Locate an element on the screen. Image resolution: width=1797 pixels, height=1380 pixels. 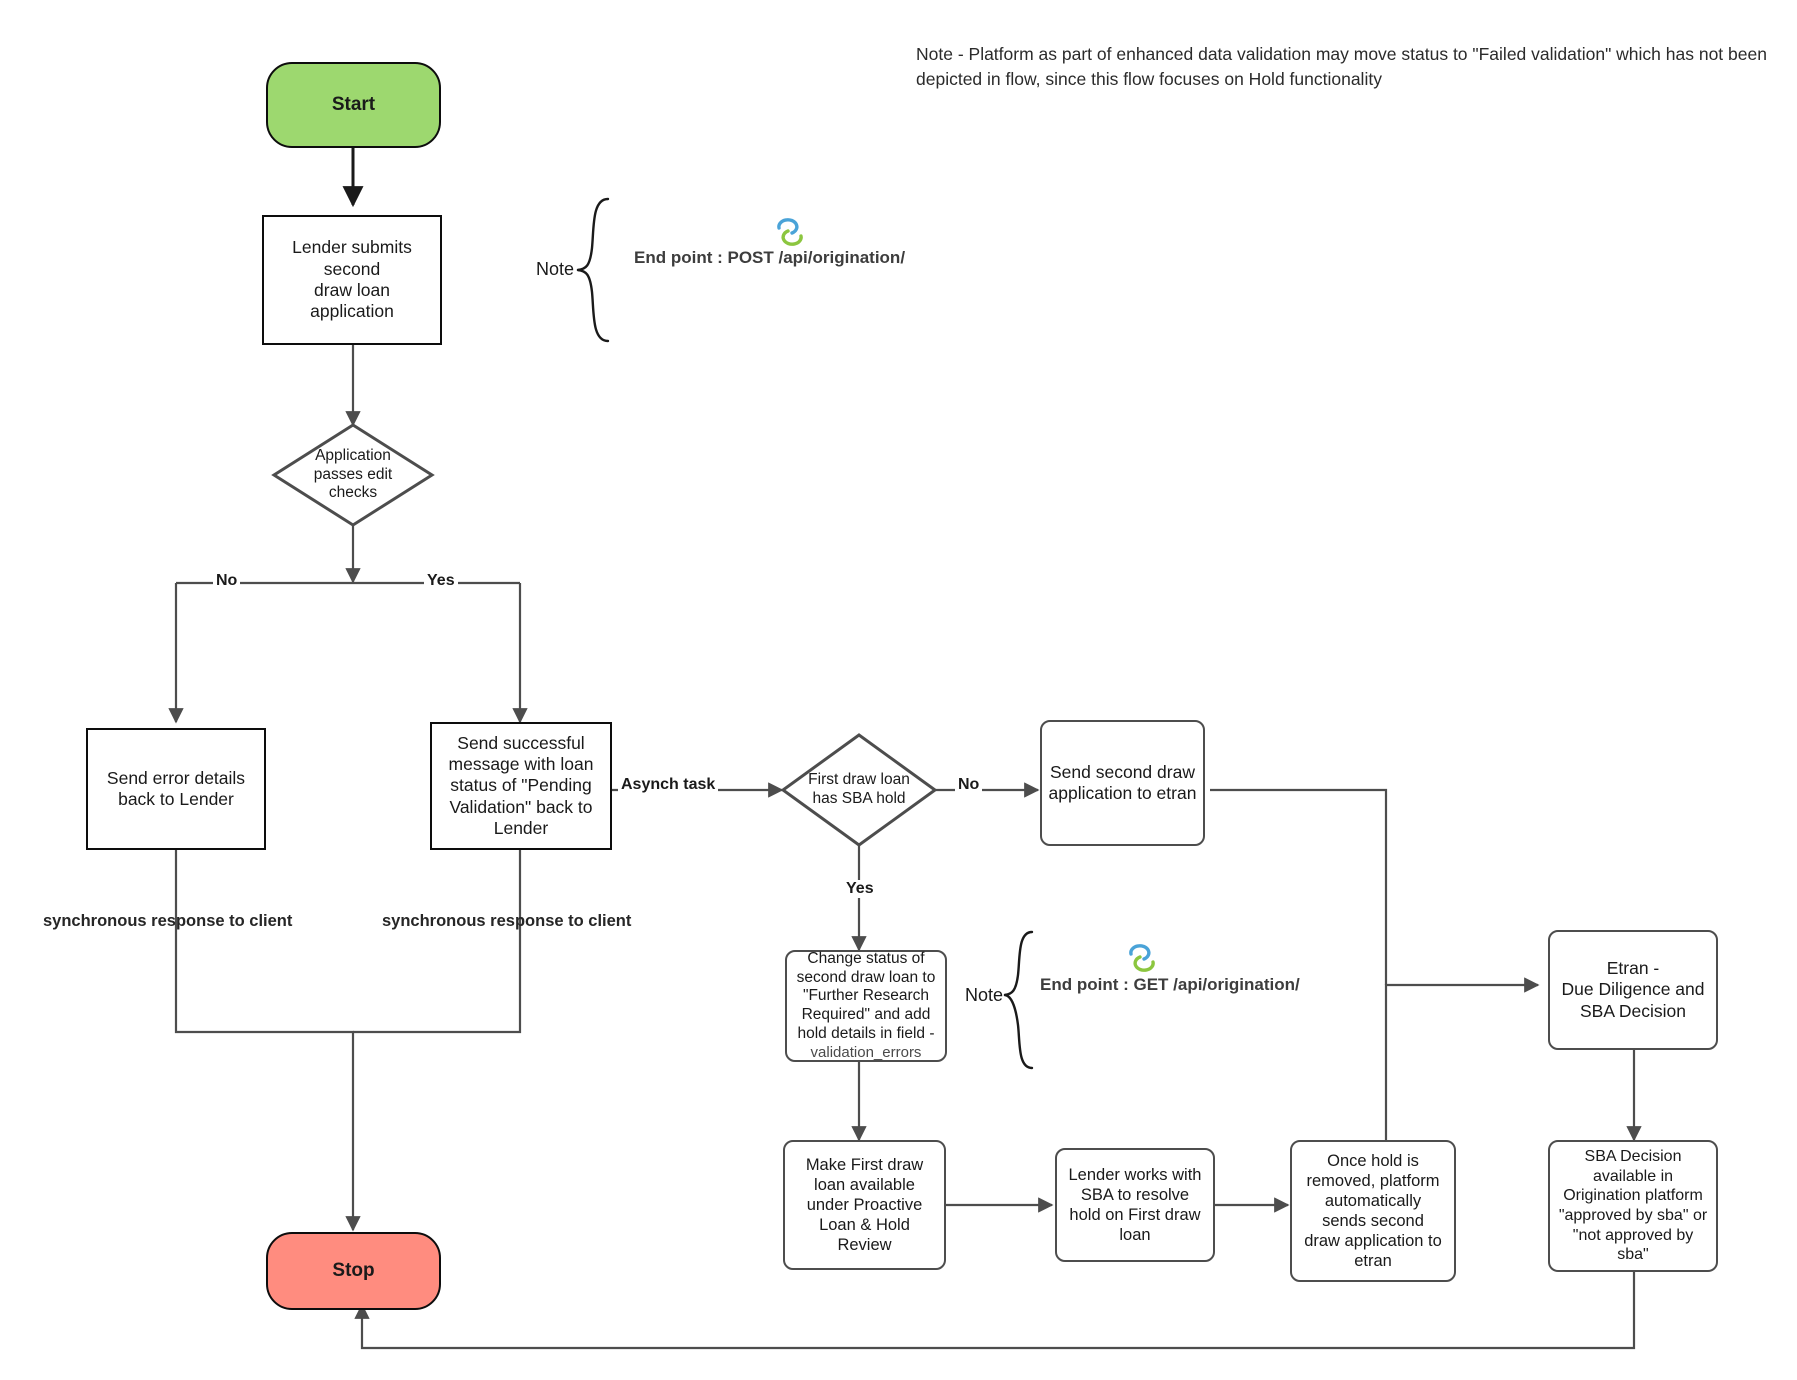
process-send-error-details: Send error details back to Lender is located at coordinates (176, 789).